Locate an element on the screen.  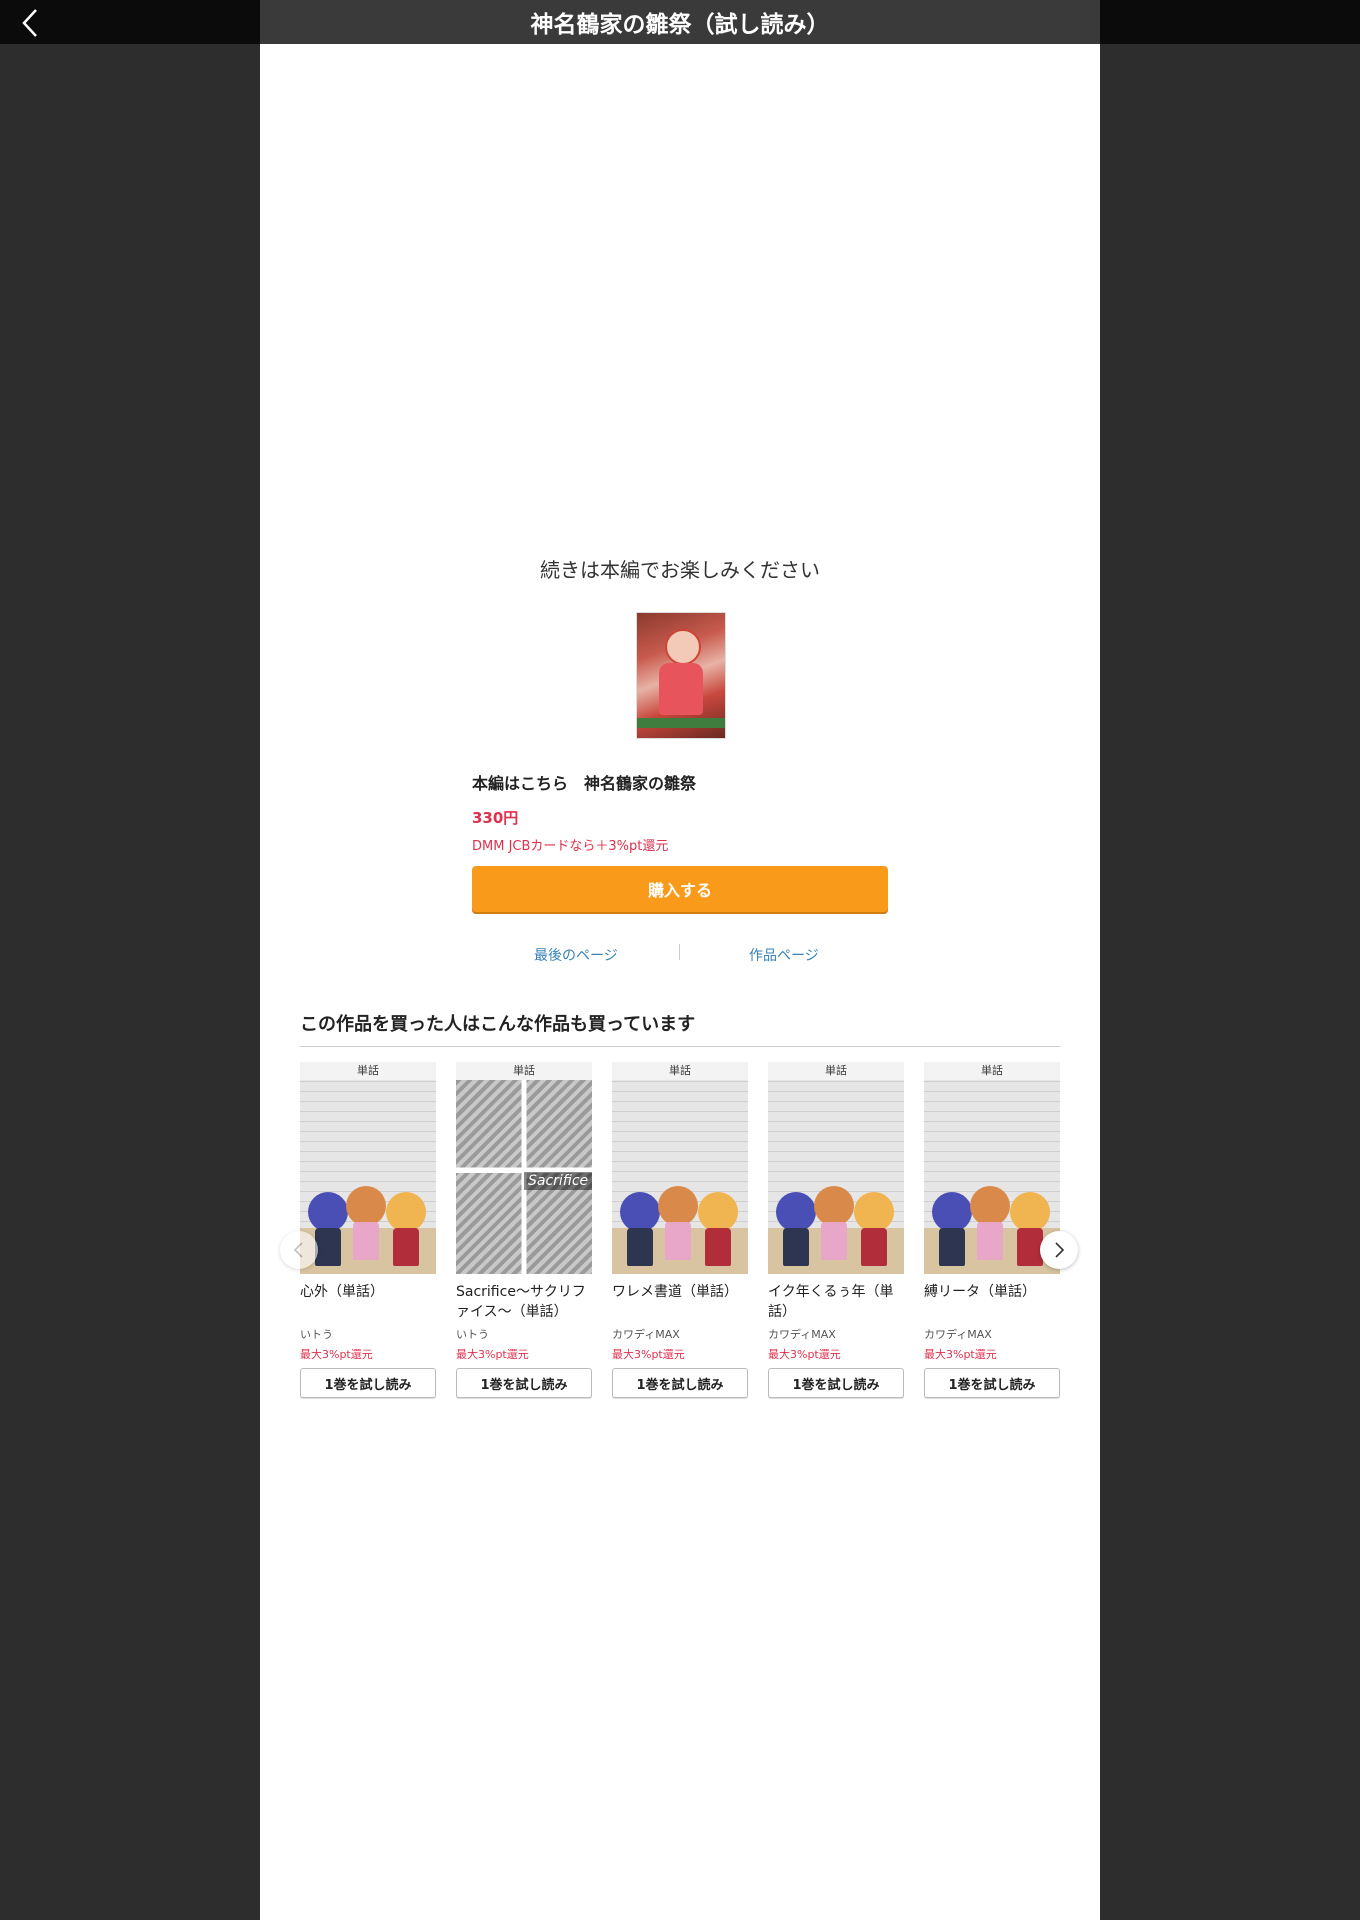
work-page-link: 作品ページ is located at coordinates (784, 955).